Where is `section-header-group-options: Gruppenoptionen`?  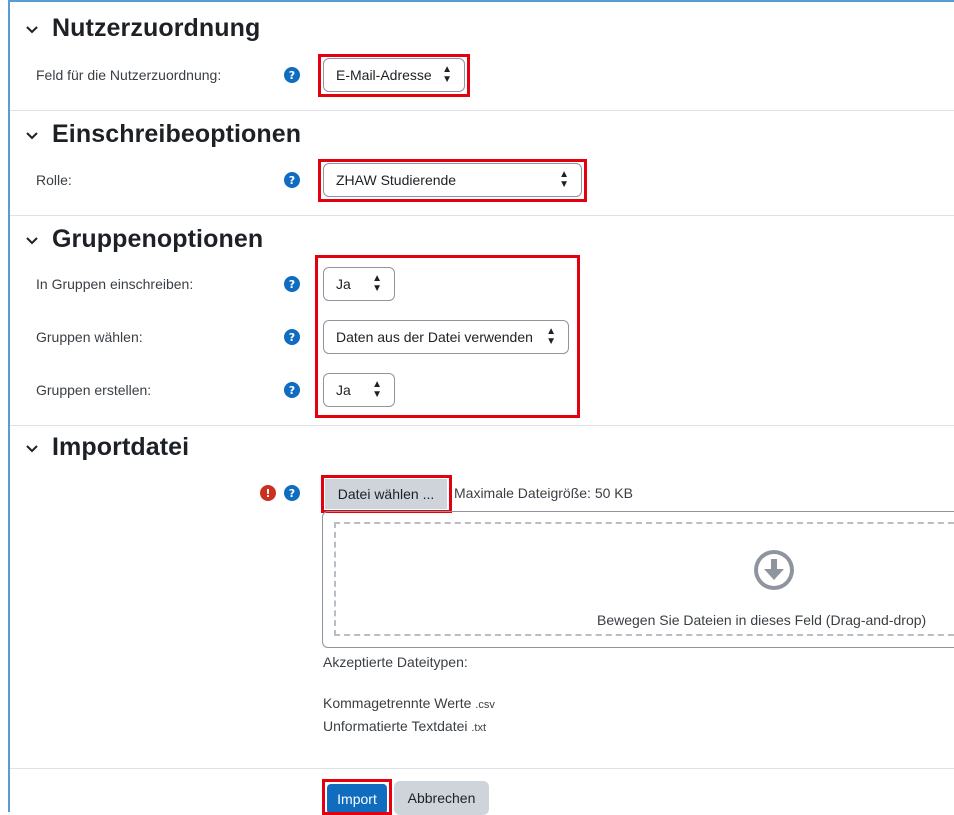 section-header-group-options: Gruppenoptionen is located at coordinates (142, 239).